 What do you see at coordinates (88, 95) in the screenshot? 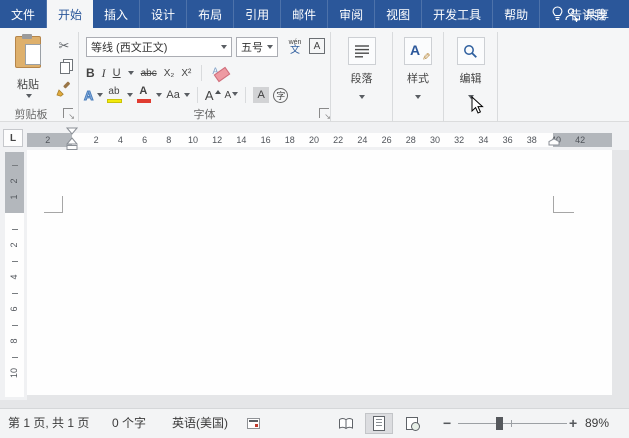
I see `text-effects-button: A` at bounding box center [88, 95].